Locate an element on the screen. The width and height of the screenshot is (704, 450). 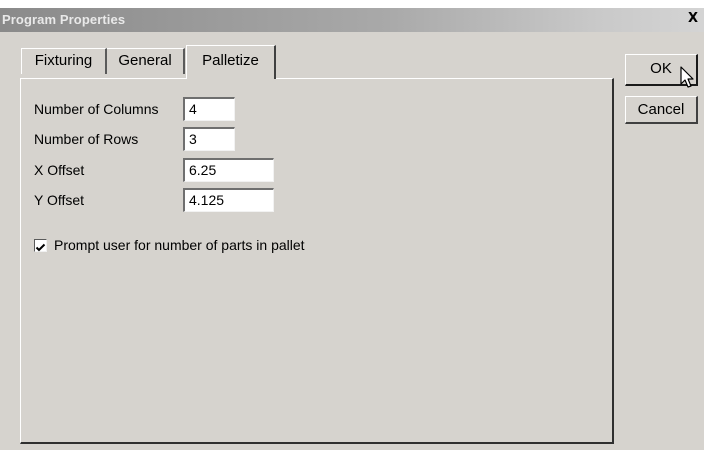
title-bar: Program Properties X is located at coordinates (352, 20).